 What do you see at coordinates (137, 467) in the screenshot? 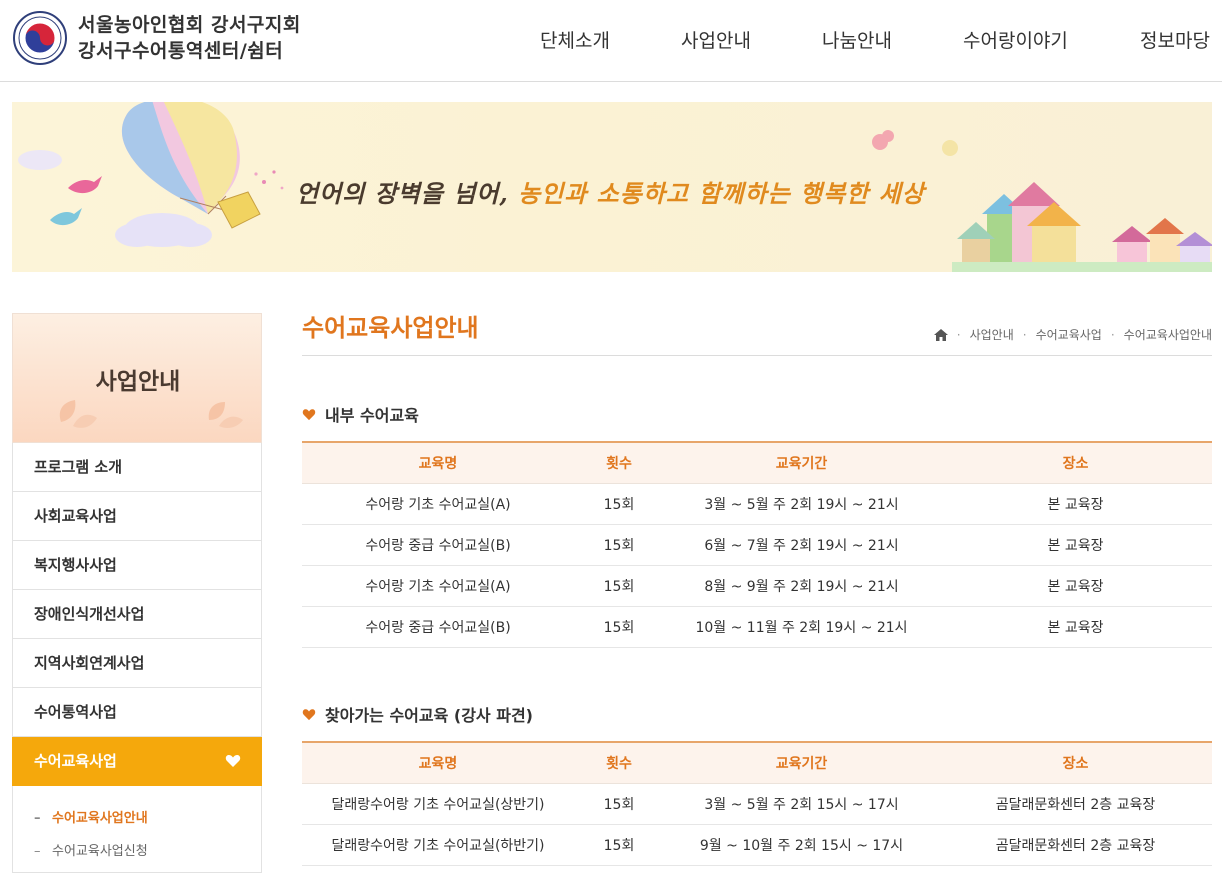
I see `sidebar-item-program-intro: 프로그램 소개` at bounding box center [137, 467].